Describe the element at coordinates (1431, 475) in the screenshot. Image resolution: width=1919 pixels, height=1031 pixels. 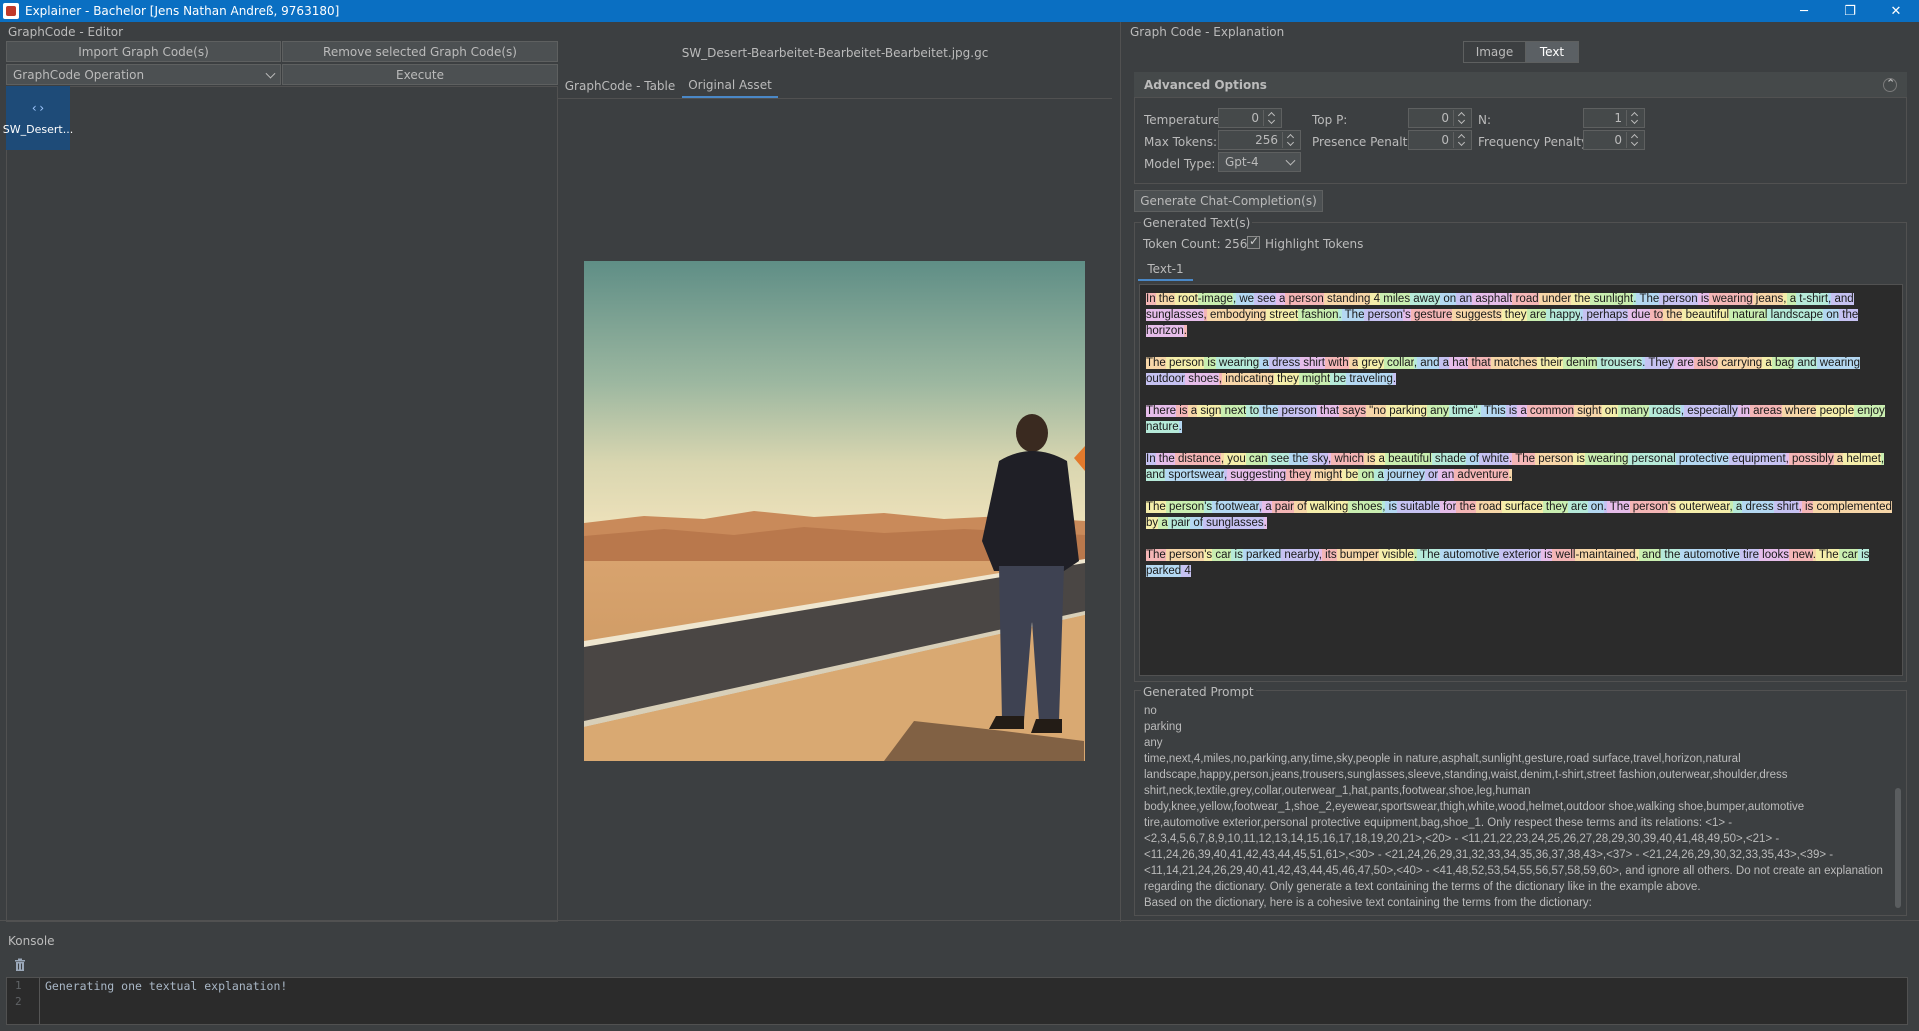
I see `highlighted-token: or` at that location.